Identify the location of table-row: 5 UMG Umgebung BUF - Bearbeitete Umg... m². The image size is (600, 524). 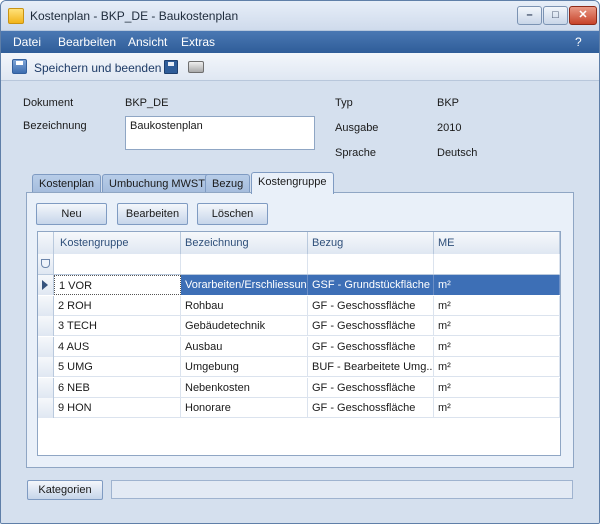
(299, 367).